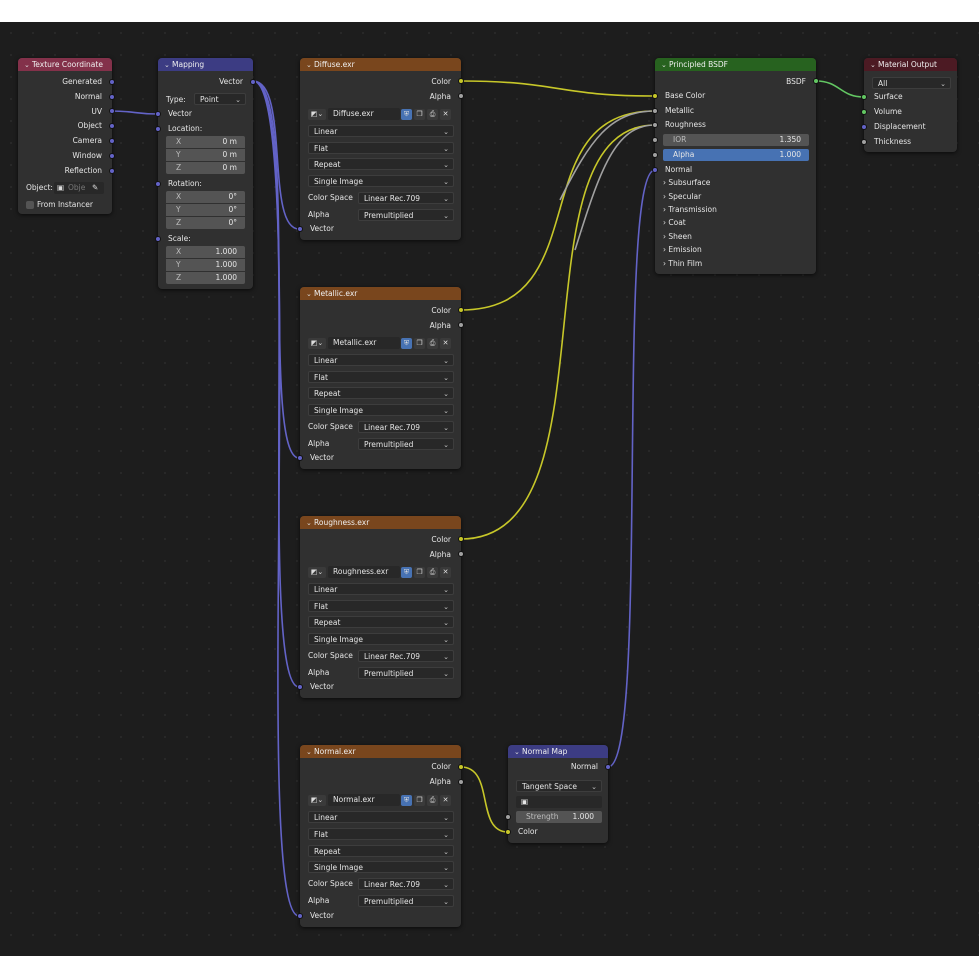 This screenshot has height=979, width=979. I want to click on socket-metallic, so click(655, 111).